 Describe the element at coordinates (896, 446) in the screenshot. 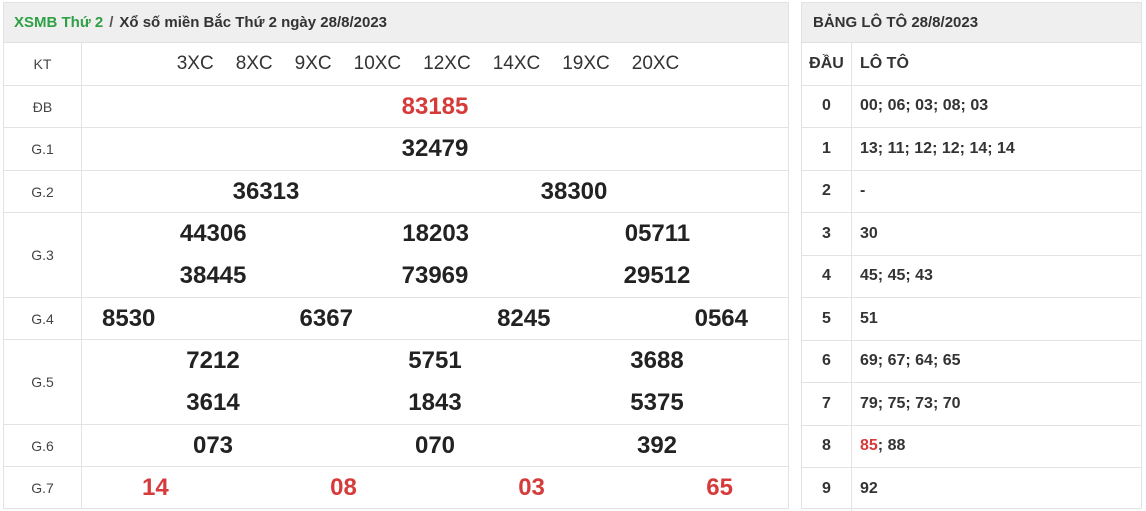

I see `loto-number: 88` at that location.